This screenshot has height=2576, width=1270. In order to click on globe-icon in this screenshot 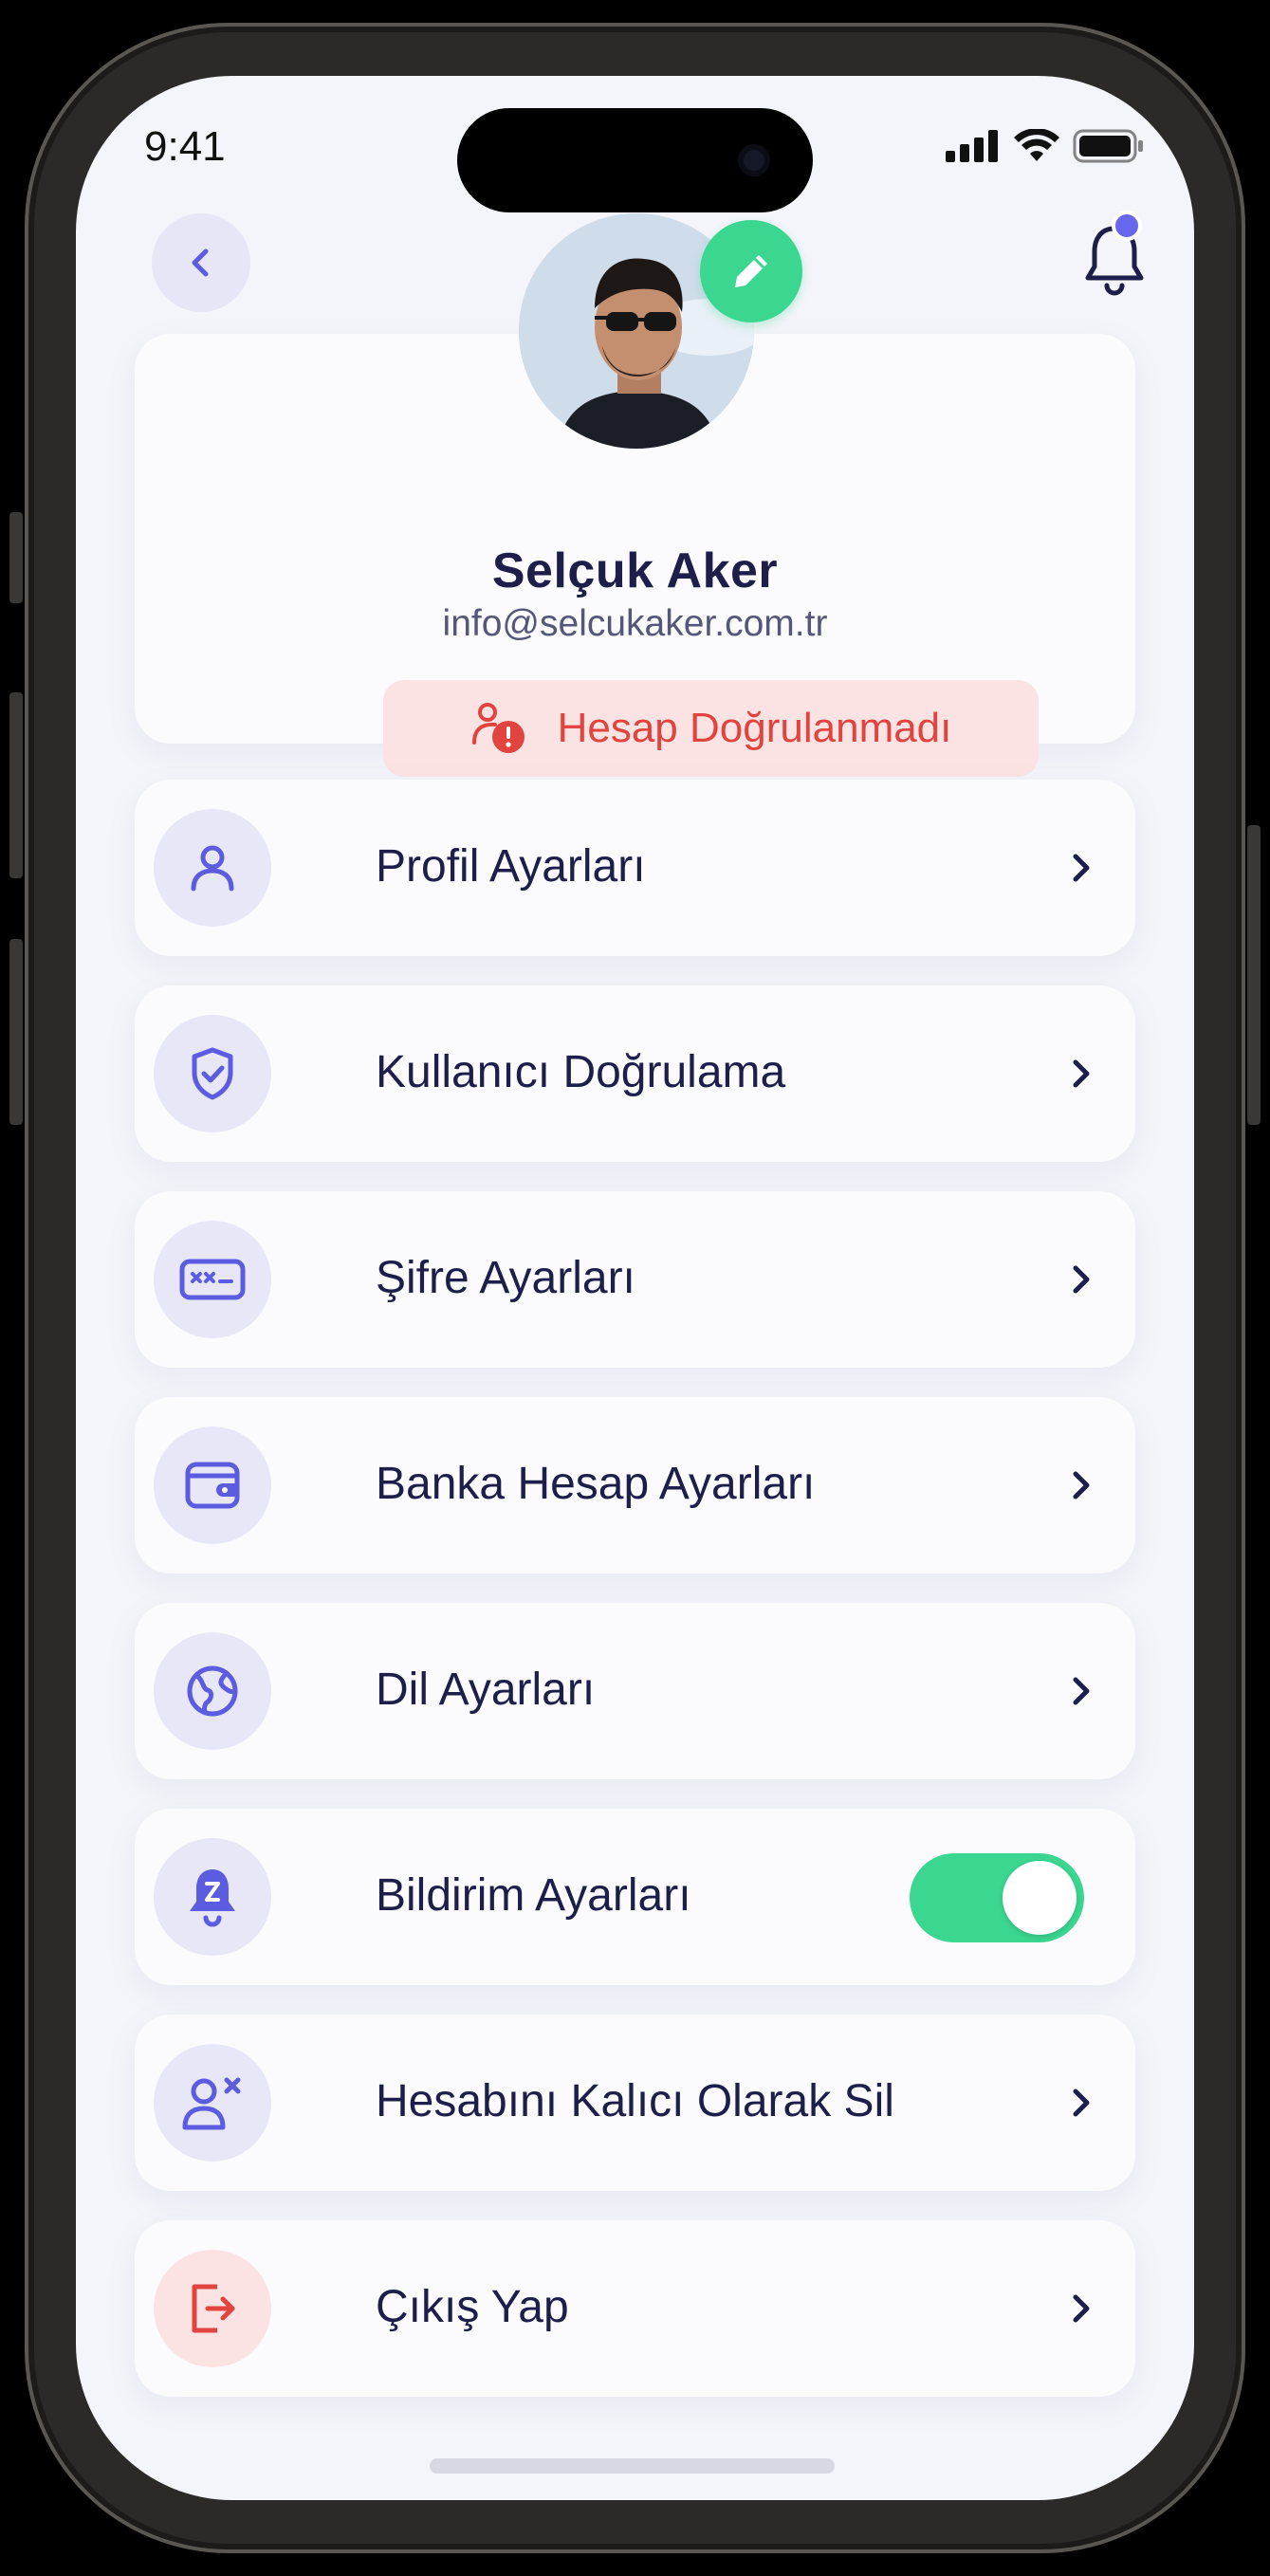, I will do `click(212, 1691)`.